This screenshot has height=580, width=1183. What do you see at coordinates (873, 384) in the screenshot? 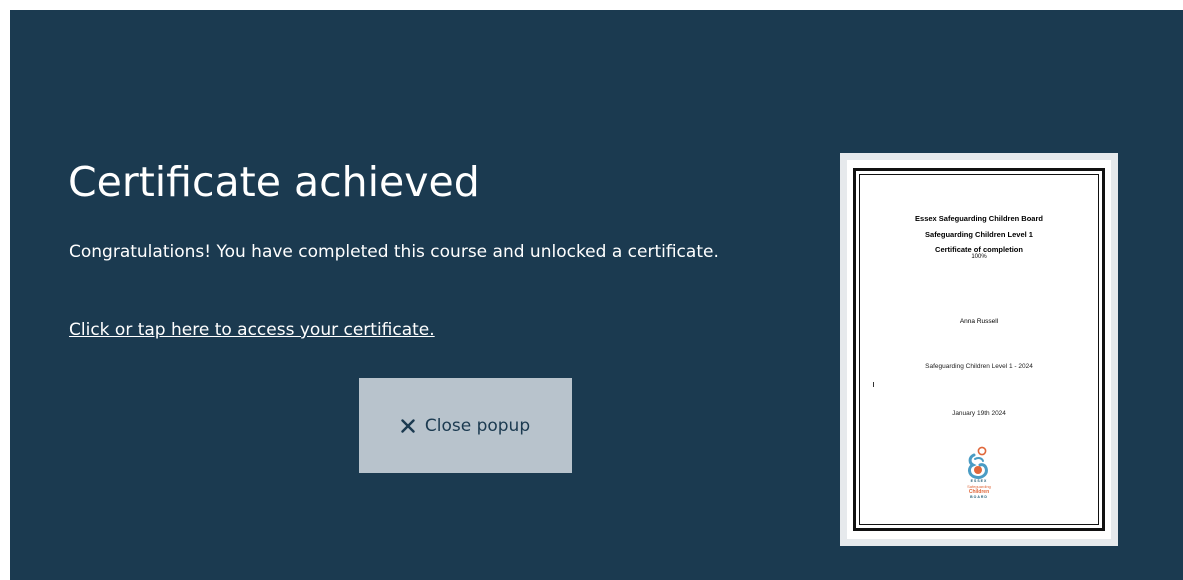
I see `certificate-mark` at bounding box center [873, 384].